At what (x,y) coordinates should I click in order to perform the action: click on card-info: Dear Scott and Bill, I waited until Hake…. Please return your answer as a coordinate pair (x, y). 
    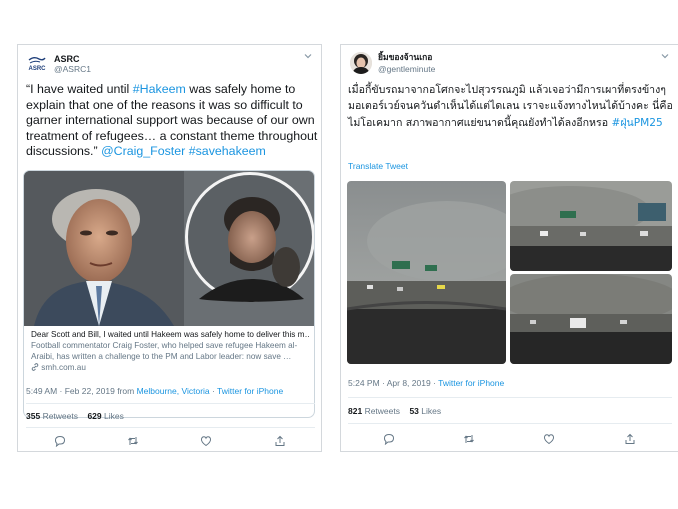
    Looking at the image, I should click on (169, 371).